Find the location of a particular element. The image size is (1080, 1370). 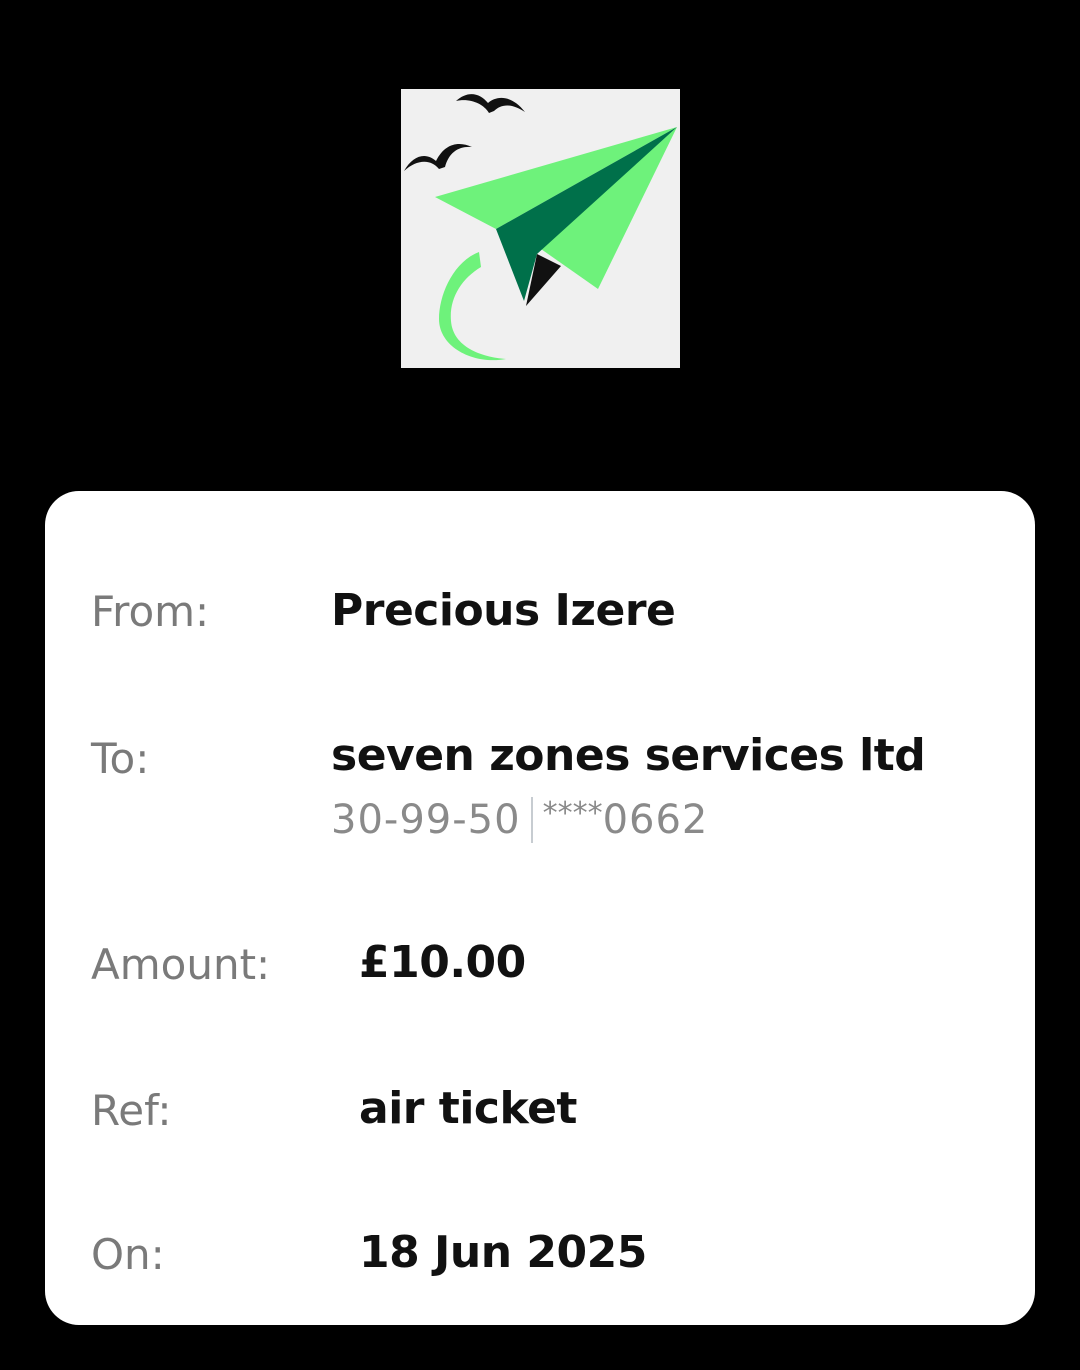

amount-value: £10.00 is located at coordinates (442, 962).